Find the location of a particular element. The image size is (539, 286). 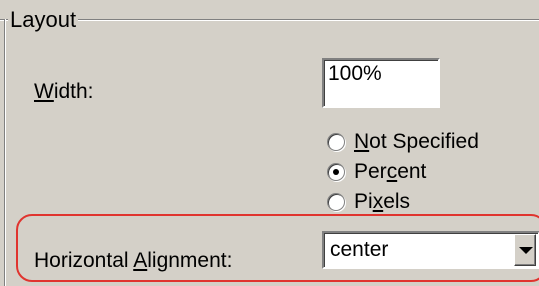

radio-pixels-label: Pixels is located at coordinates (382, 202).